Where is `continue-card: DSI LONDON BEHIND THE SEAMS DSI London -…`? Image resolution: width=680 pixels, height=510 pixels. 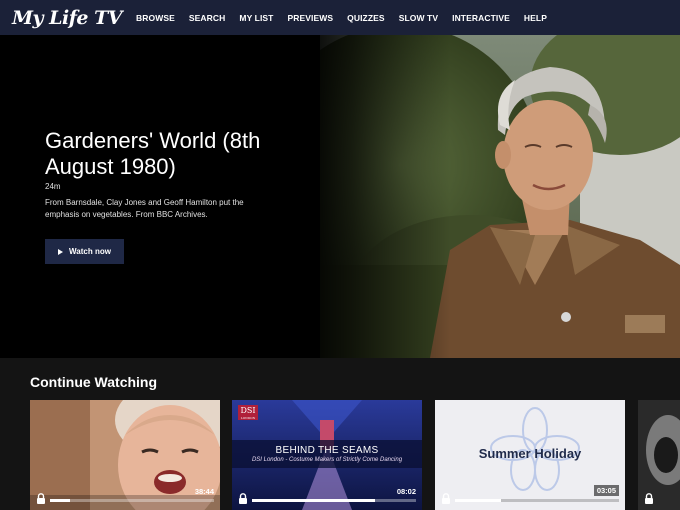 continue-card: DSI LONDON BEHIND THE SEAMS DSI London -… is located at coordinates (327, 455).